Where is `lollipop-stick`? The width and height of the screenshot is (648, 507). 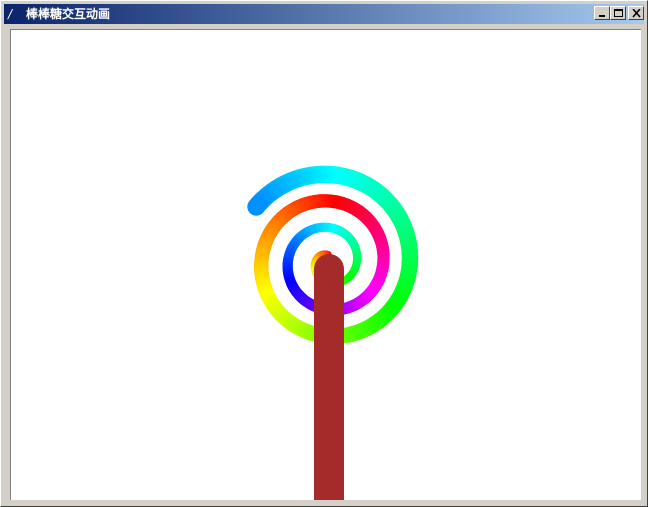 lollipop-stick is located at coordinates (329, 377).